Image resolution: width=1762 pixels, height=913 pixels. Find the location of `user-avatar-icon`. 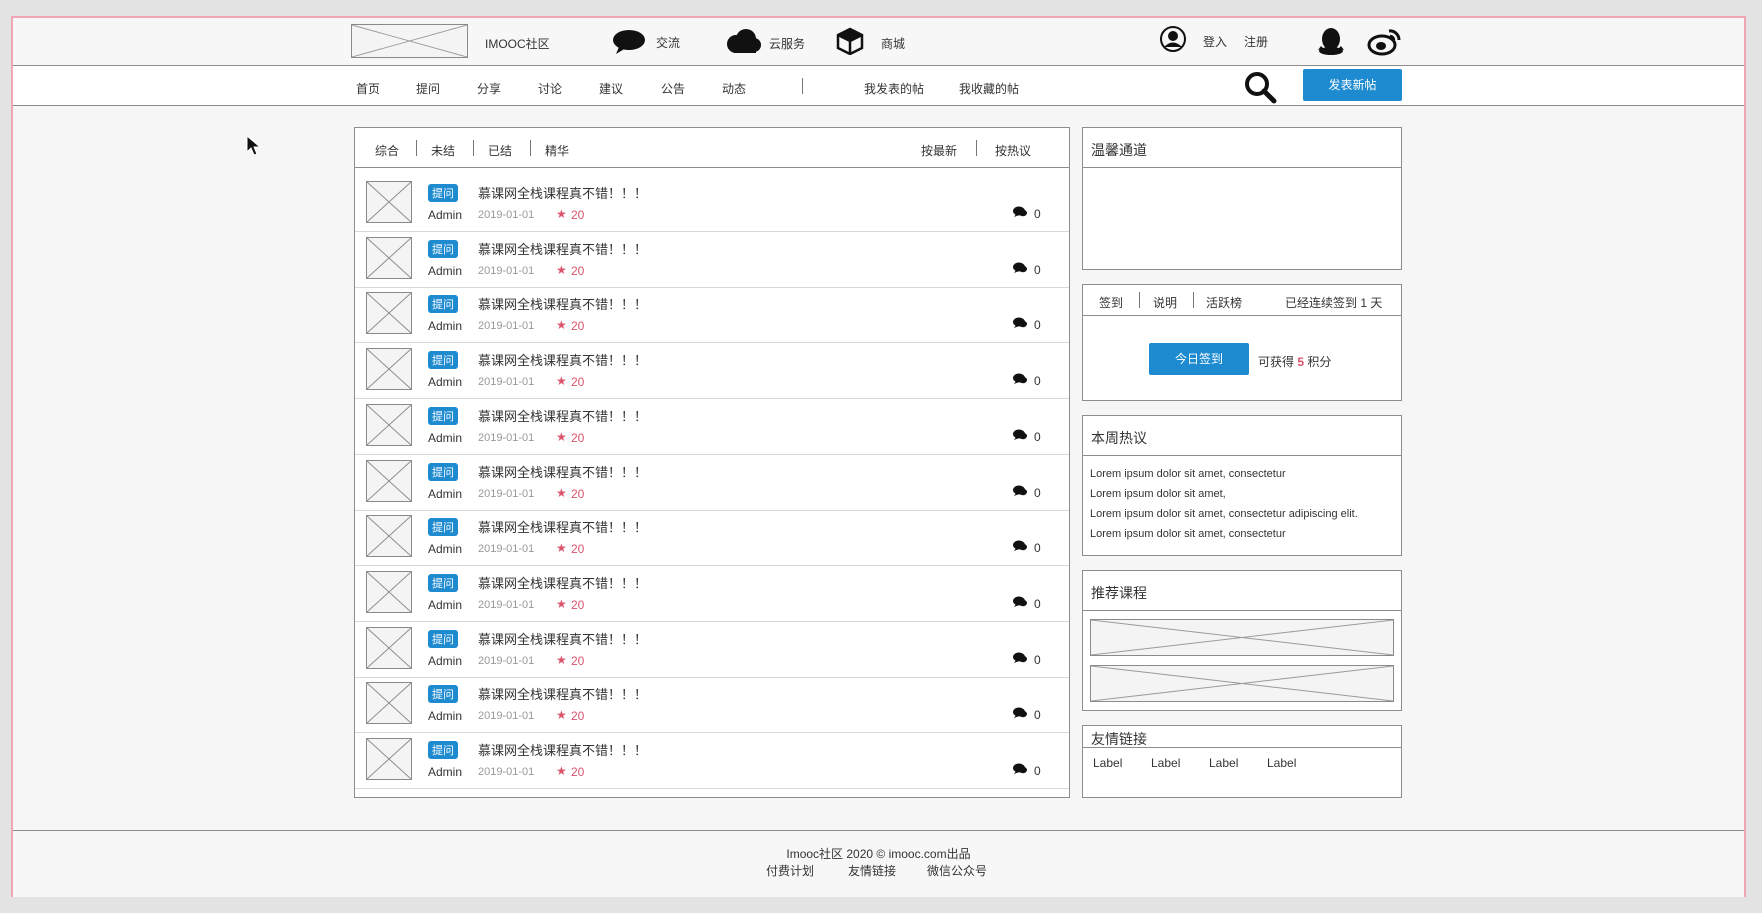

user-avatar-icon is located at coordinates (1173, 39).